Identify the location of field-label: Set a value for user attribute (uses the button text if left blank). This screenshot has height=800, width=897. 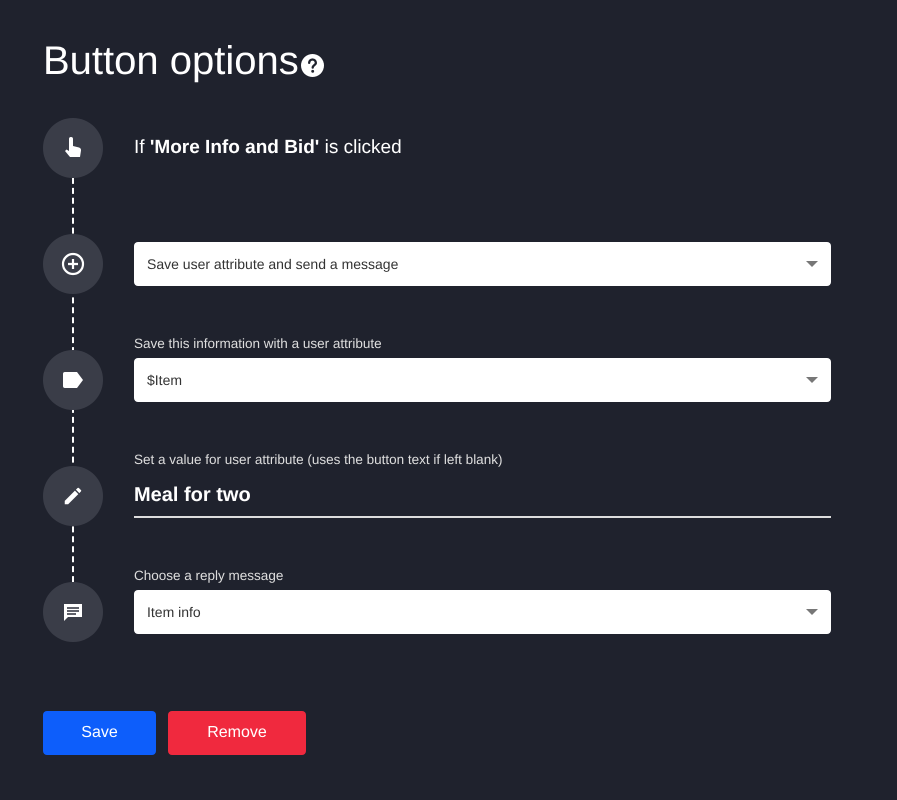
(319, 460).